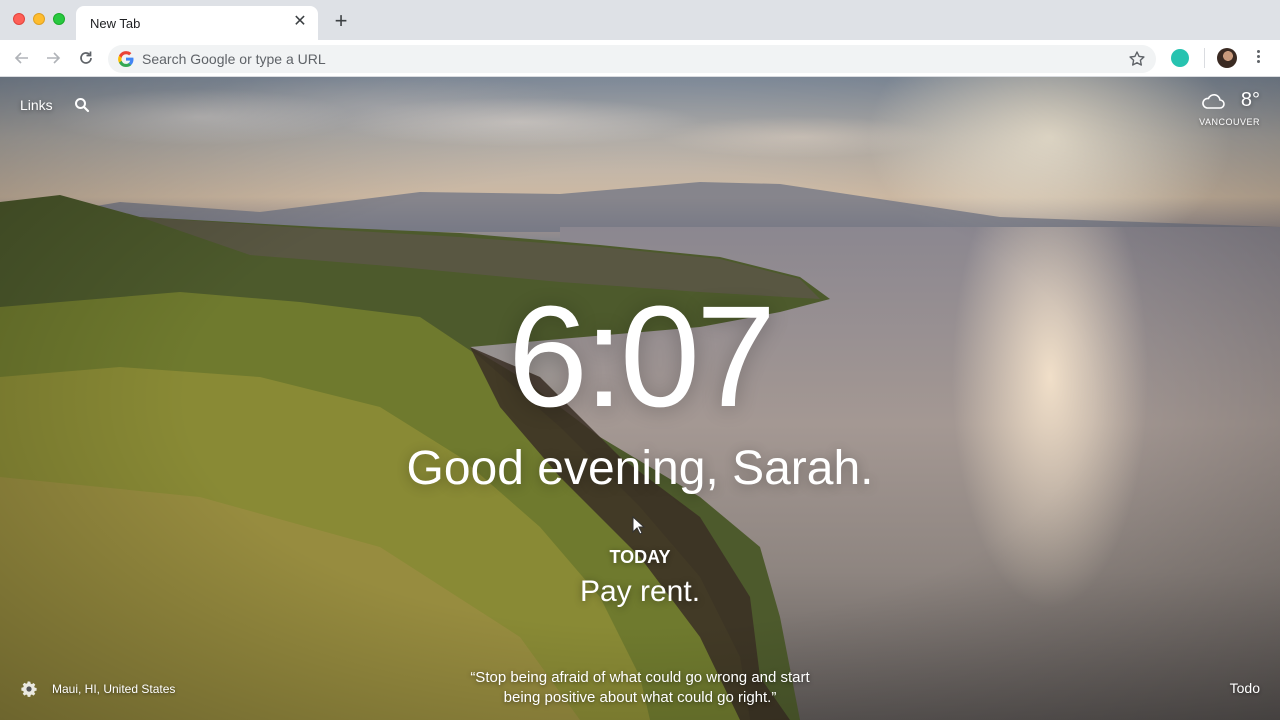 This screenshot has height=720, width=1280. What do you see at coordinates (1180, 58) in the screenshot?
I see `extension-icon` at bounding box center [1180, 58].